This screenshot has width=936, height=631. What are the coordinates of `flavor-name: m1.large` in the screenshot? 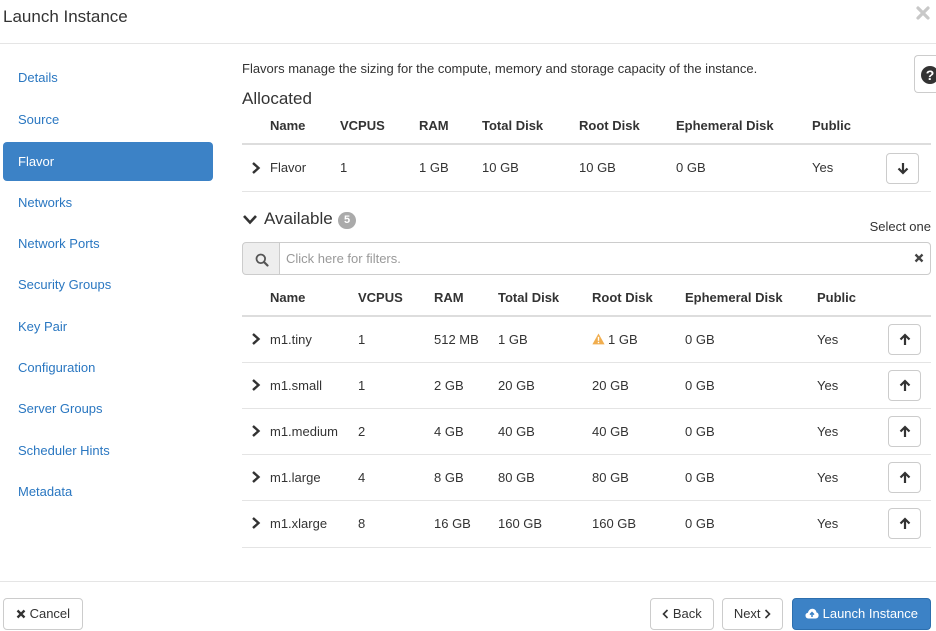 It's located at (295, 477).